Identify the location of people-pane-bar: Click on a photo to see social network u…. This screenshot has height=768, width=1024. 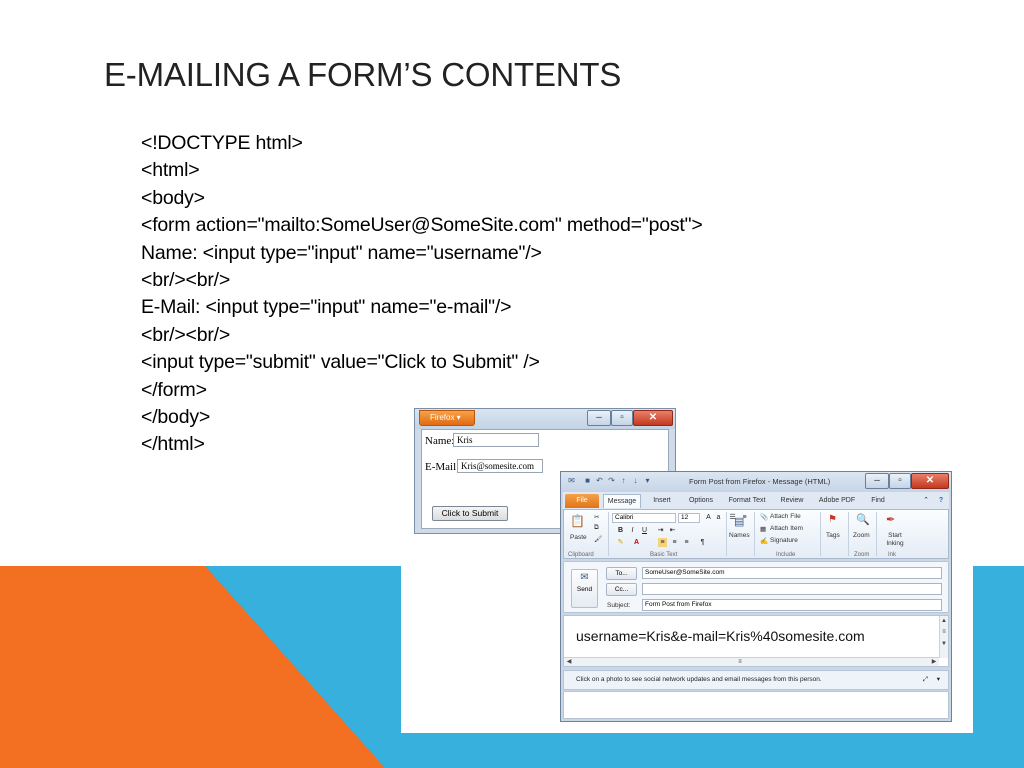
(756, 680).